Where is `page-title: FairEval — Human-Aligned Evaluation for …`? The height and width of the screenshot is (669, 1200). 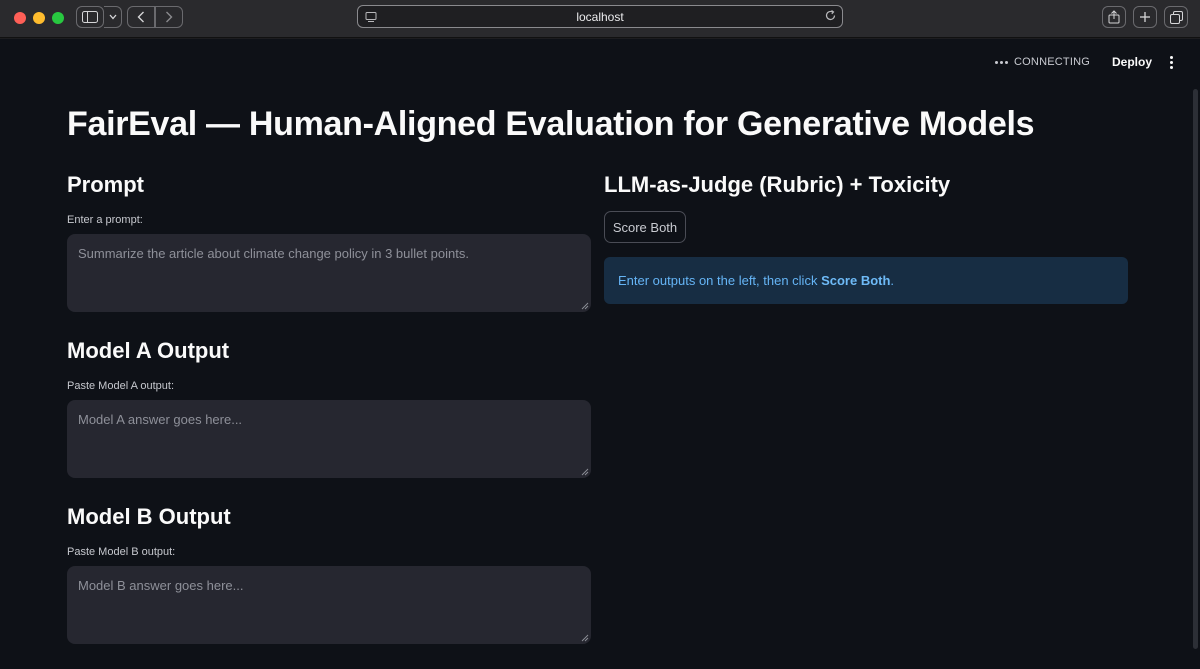 page-title: FairEval — Human-Aligned Evaluation for … is located at coordinates (551, 124).